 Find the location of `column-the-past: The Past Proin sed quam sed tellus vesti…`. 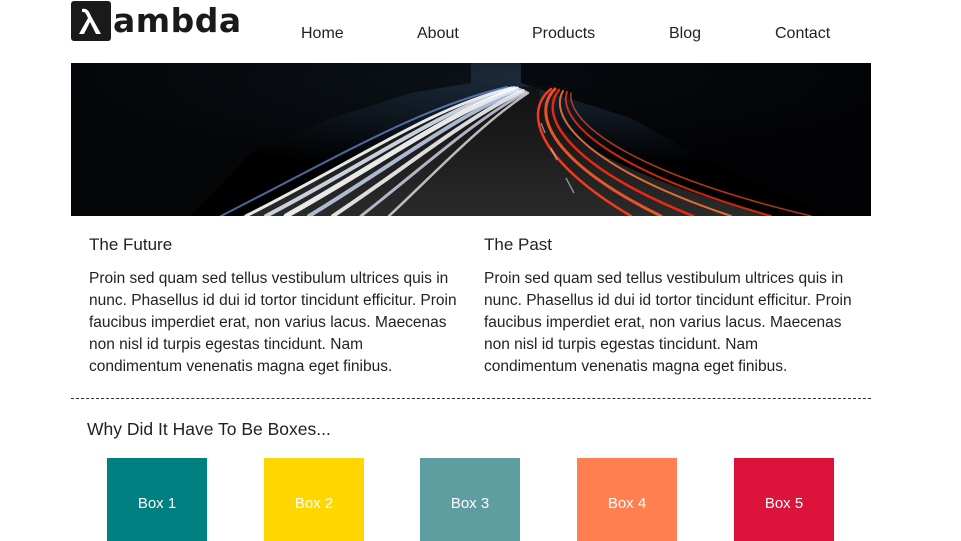

column-the-past: The Past Proin sed quam sed tellus vesti… is located at coordinates (669, 306).